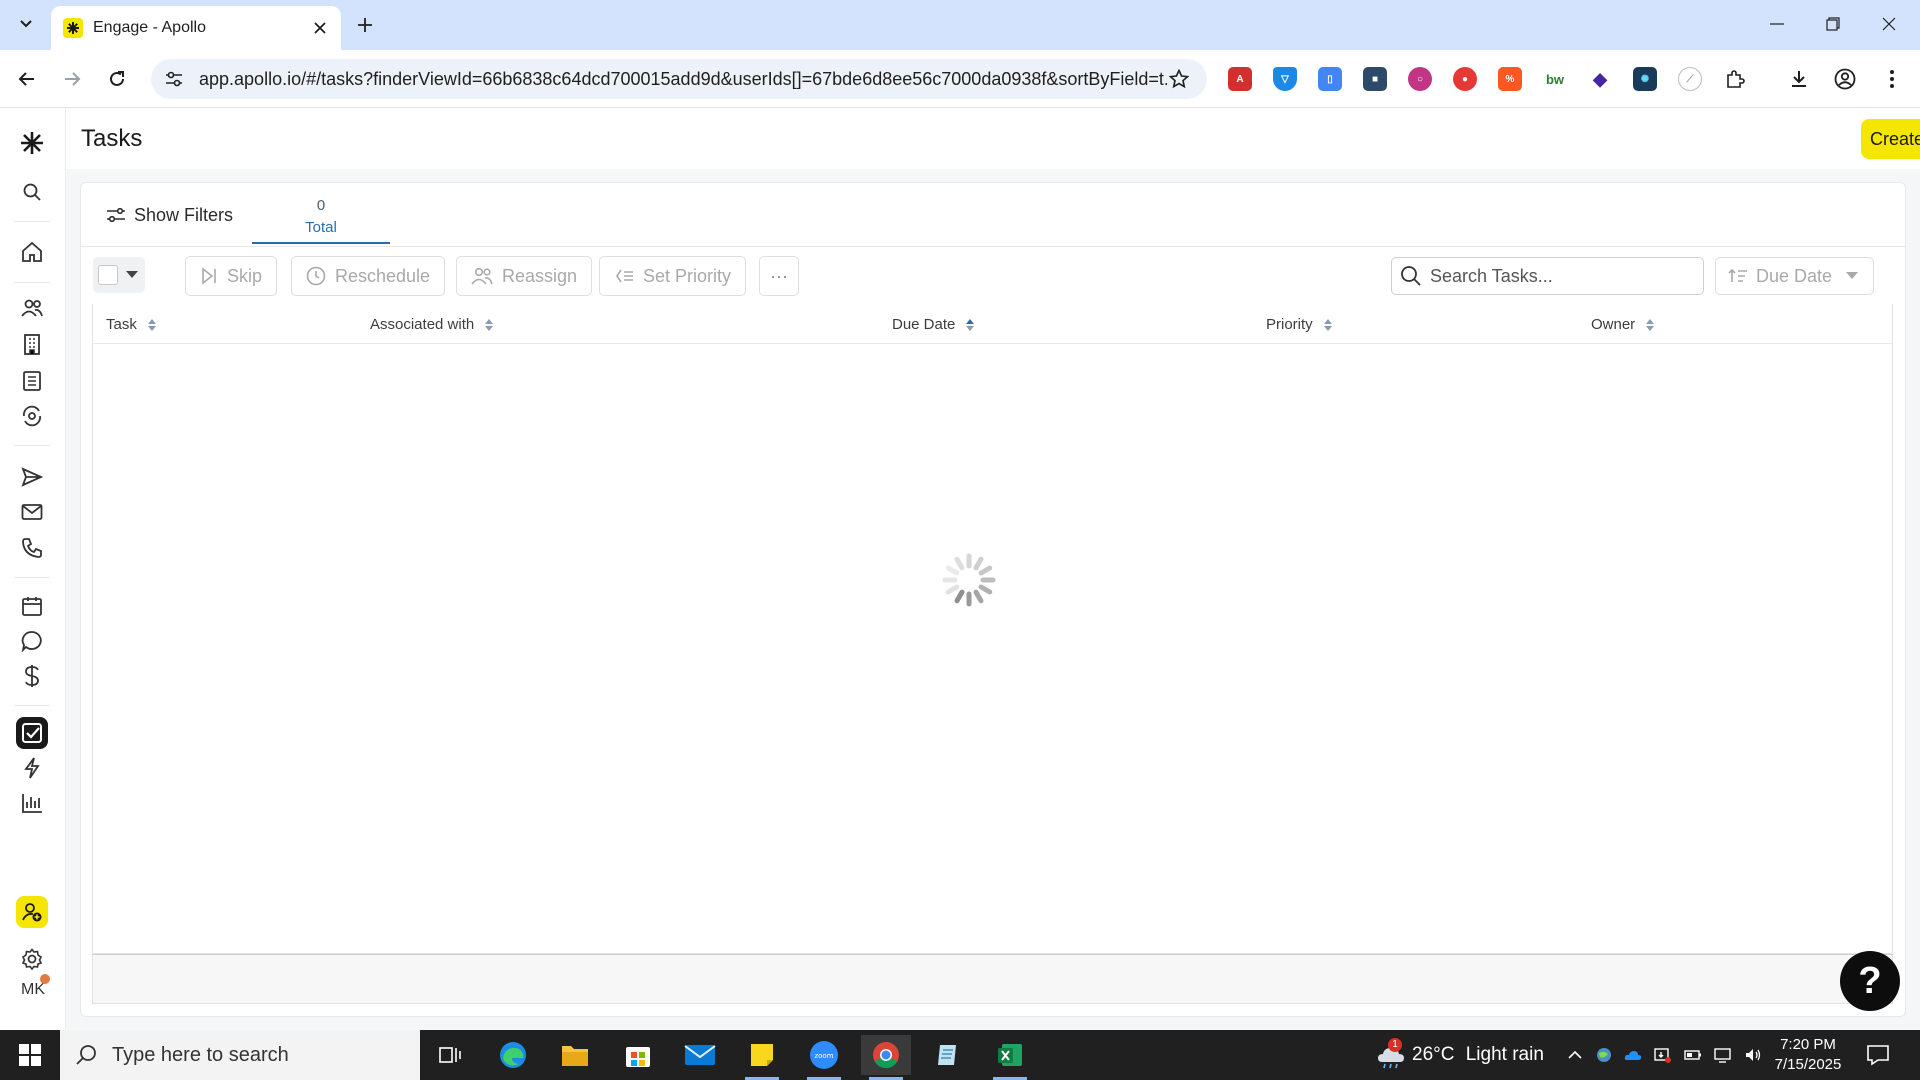 This screenshot has width=1920, height=1080. I want to click on mail-app-icon, so click(700, 1055).